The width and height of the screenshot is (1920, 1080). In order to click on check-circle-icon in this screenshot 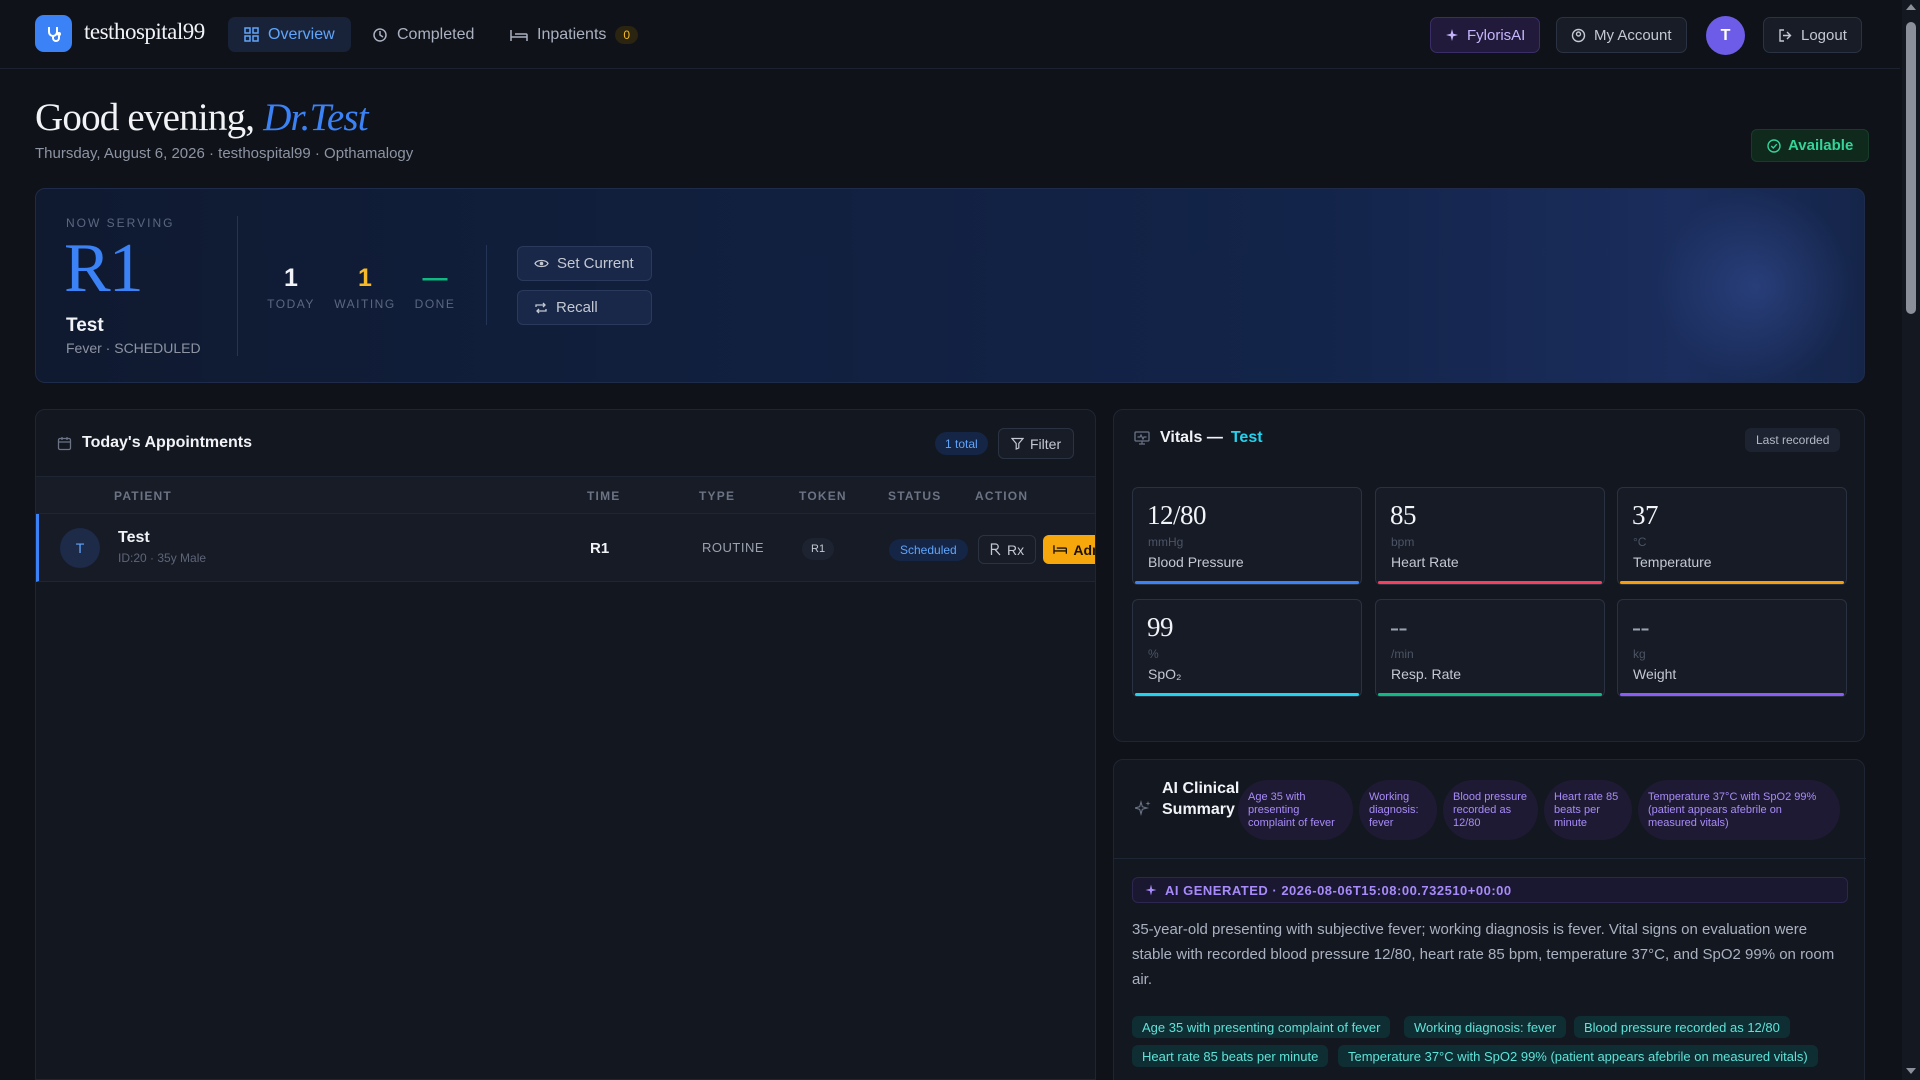, I will do `click(1774, 145)`.